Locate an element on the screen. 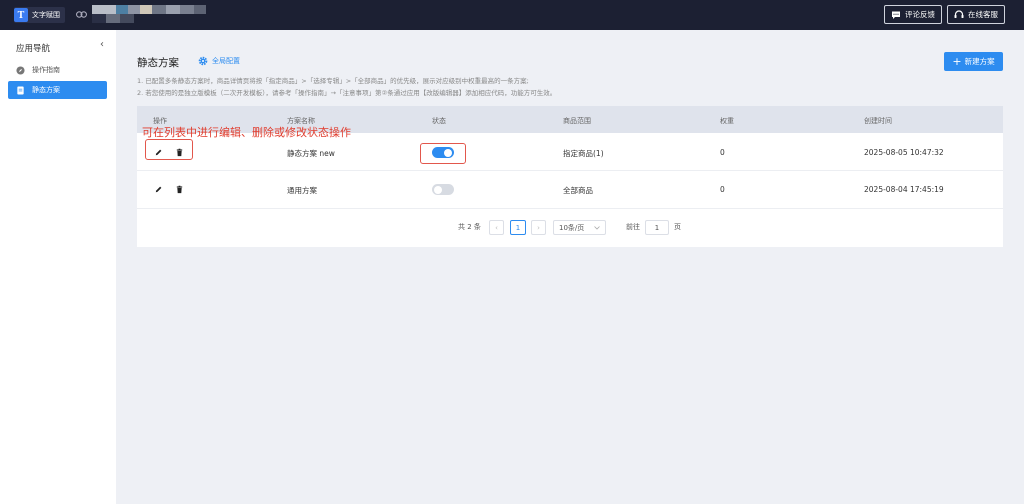  global-config-link: 全局配置 is located at coordinates (219, 61).